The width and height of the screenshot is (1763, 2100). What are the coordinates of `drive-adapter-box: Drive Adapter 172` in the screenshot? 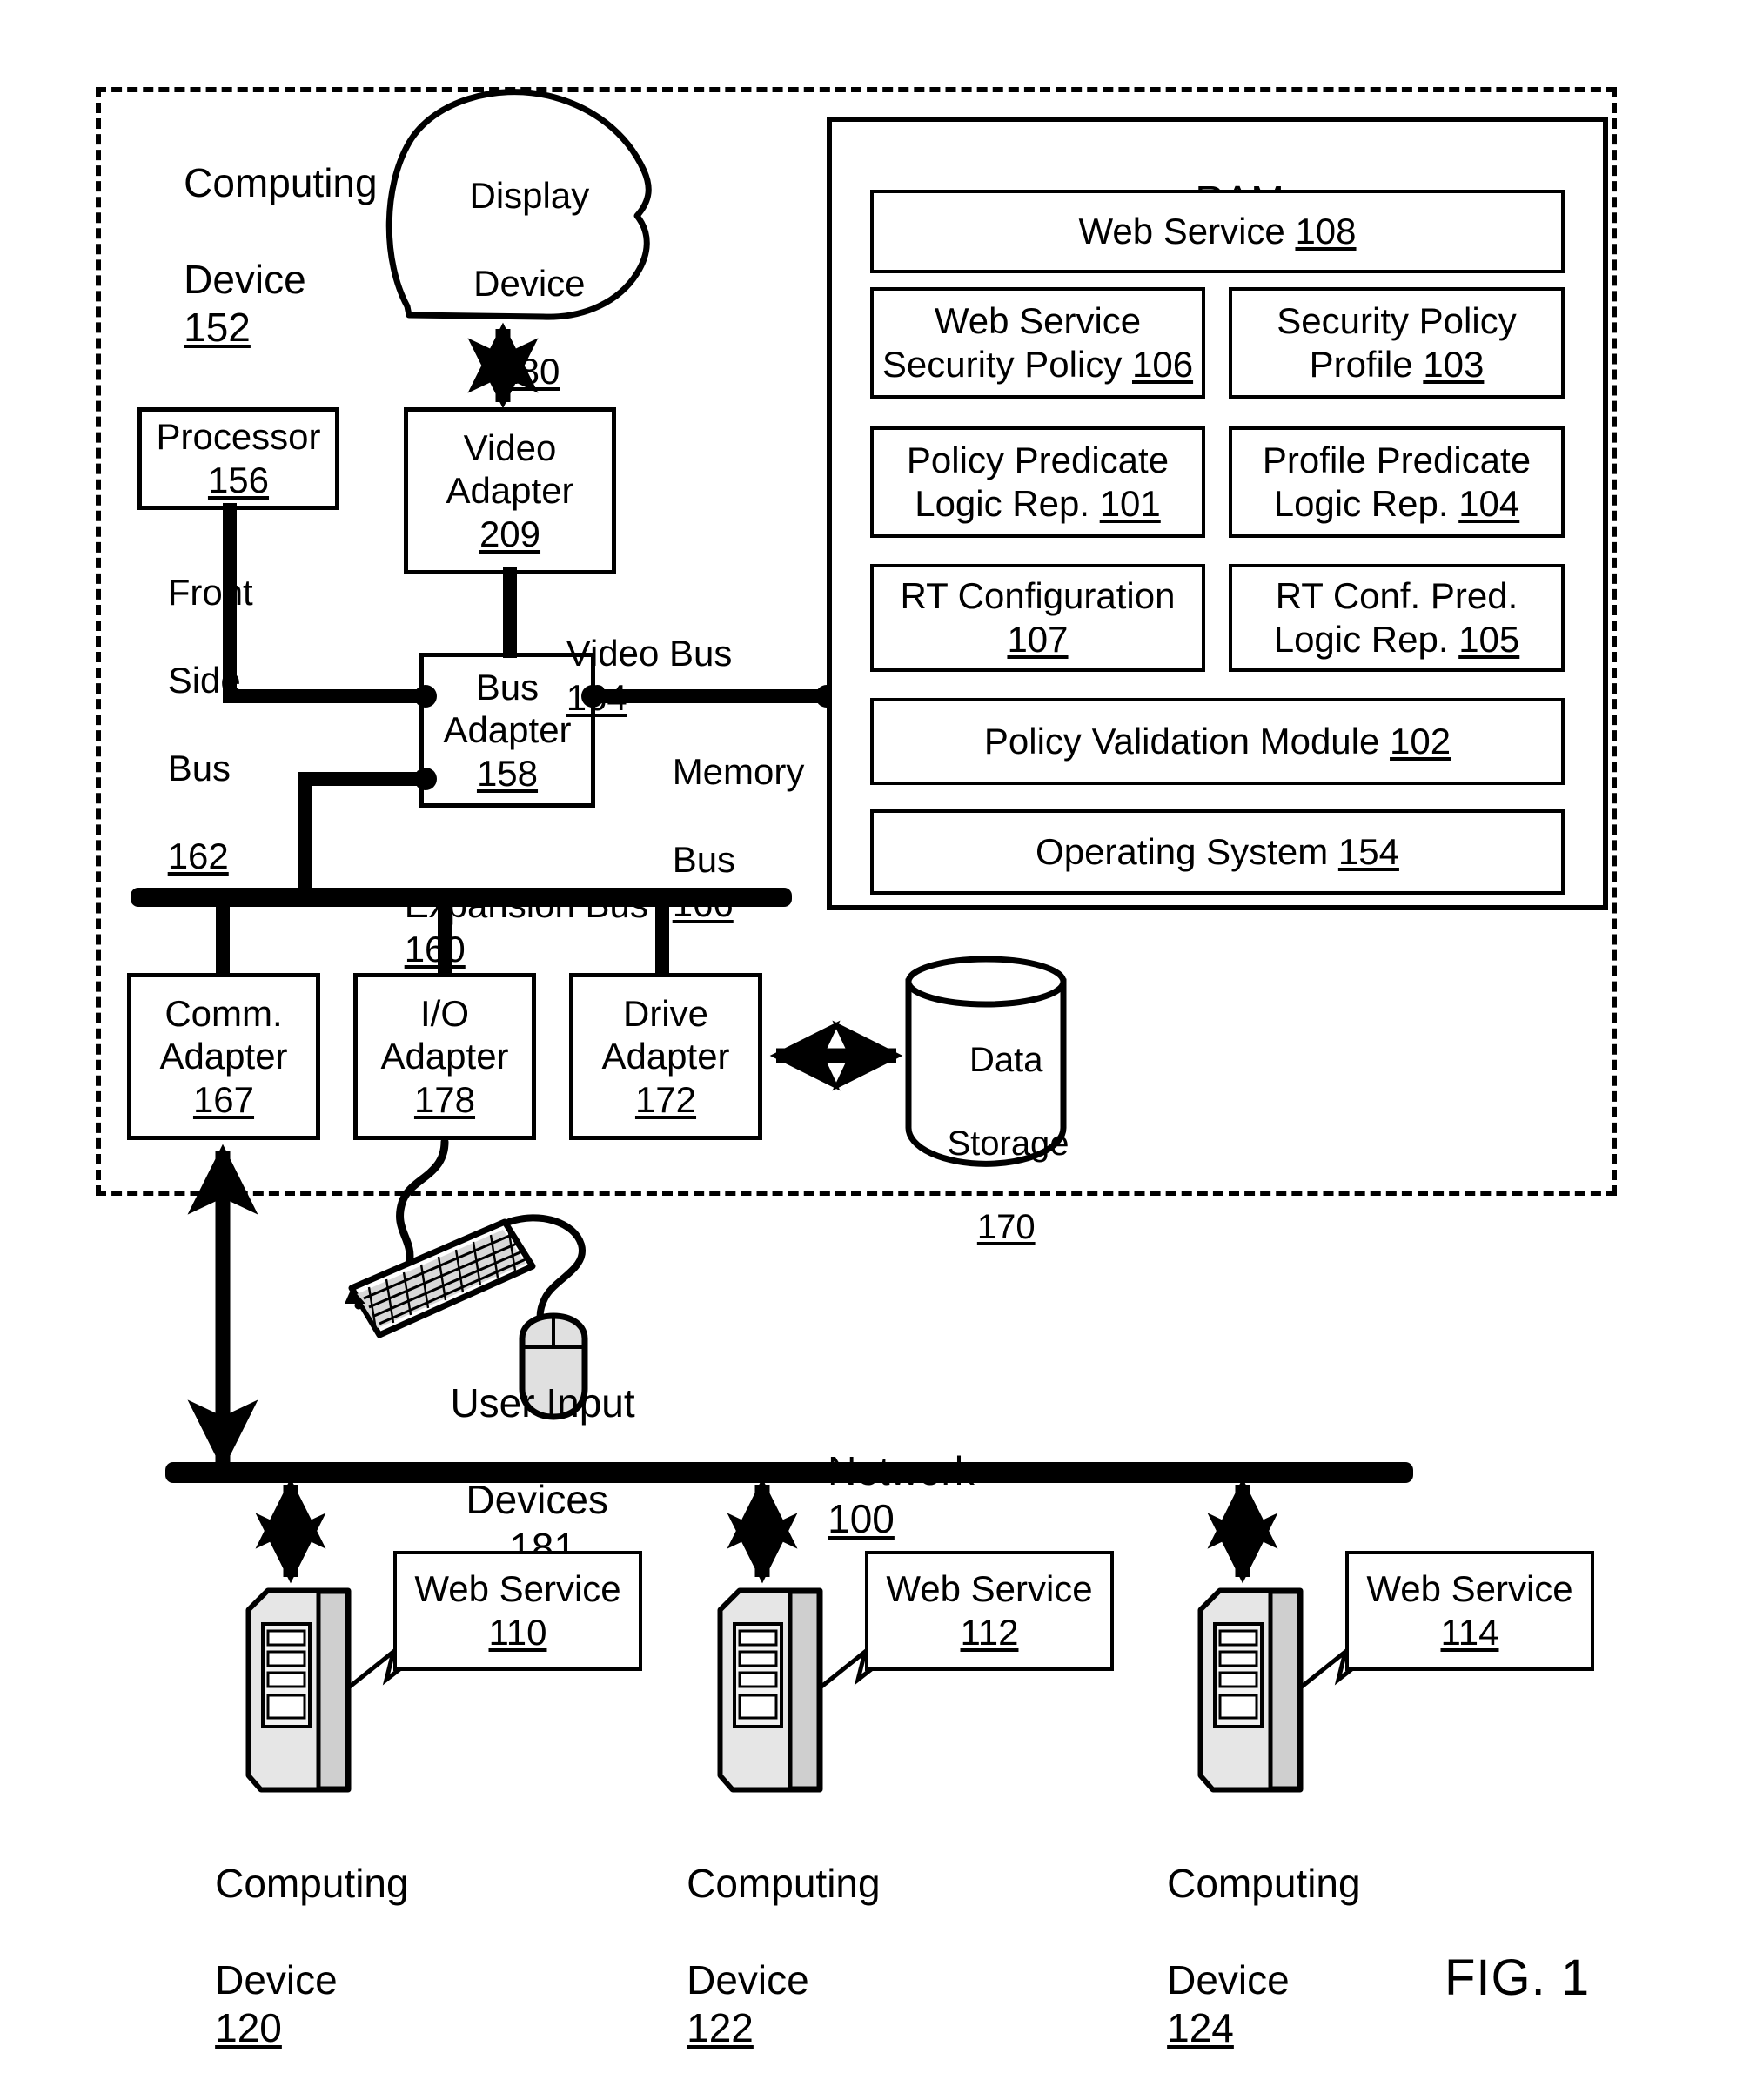 It's located at (665, 1056).